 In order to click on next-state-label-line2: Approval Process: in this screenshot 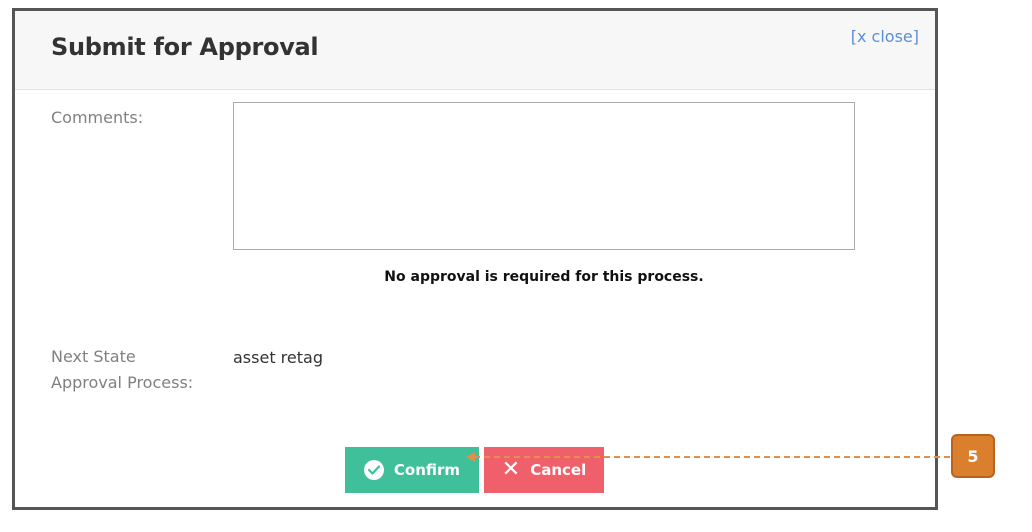, I will do `click(122, 382)`.